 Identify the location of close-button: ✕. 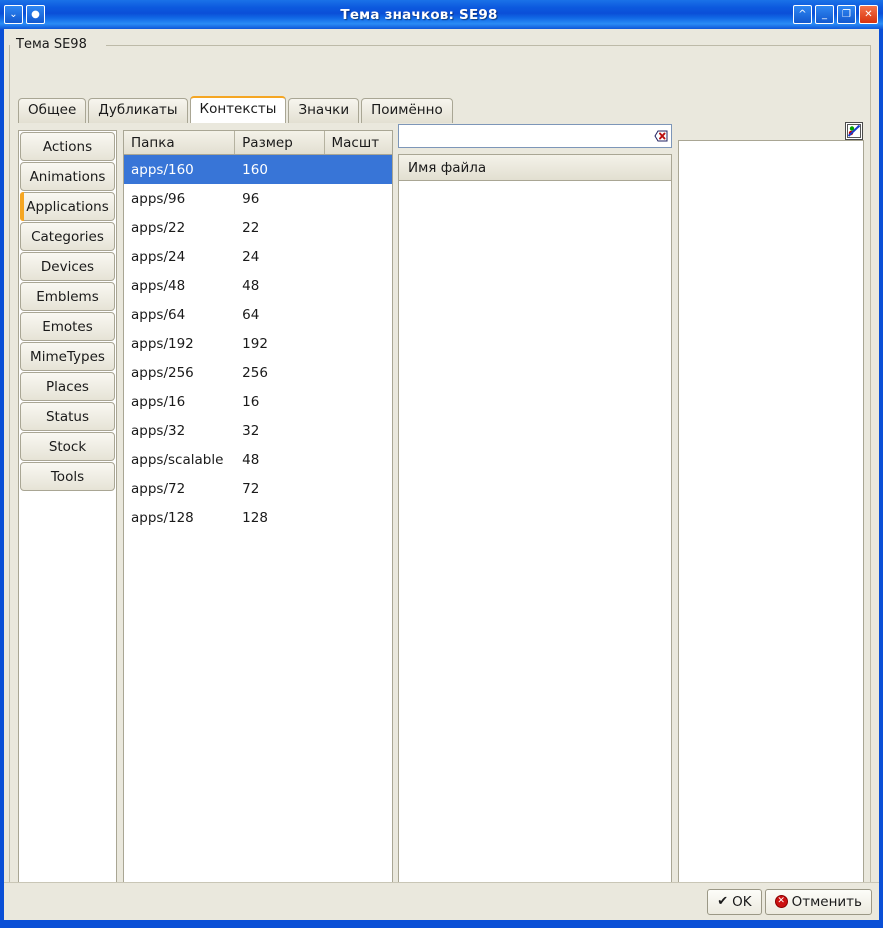
(868, 14).